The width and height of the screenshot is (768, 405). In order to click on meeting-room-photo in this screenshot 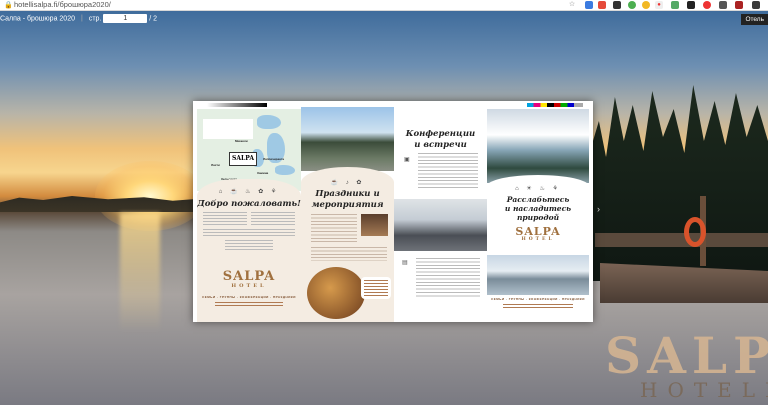, I will do `click(440, 225)`.